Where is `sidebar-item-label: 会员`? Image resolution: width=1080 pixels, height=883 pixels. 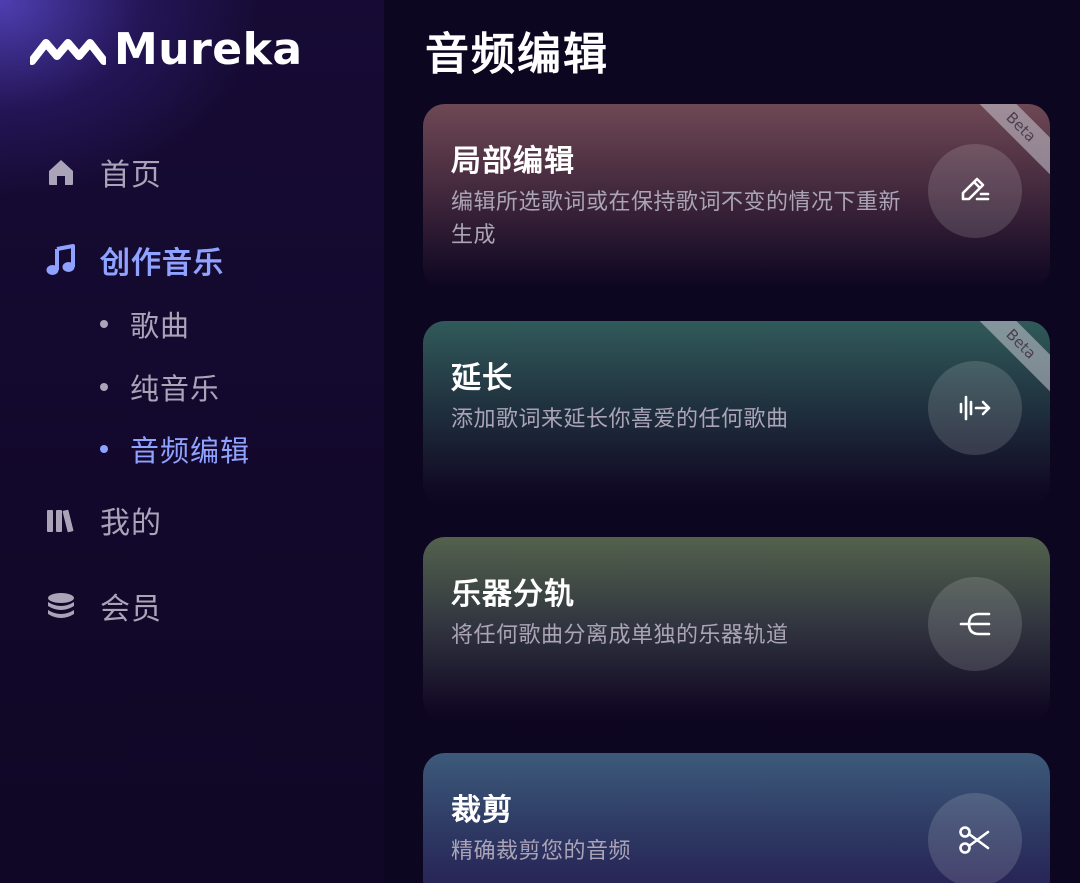 sidebar-item-label: 会员 is located at coordinates (131, 609).